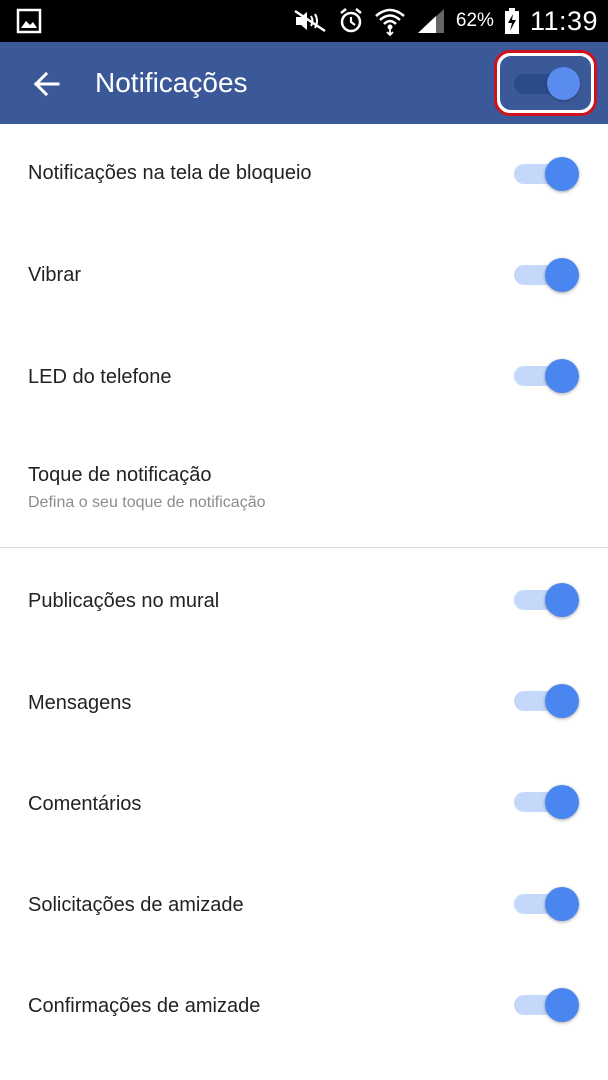 This screenshot has width=608, height=1080. What do you see at coordinates (546, 376) in the screenshot?
I see `led-toggle` at bounding box center [546, 376].